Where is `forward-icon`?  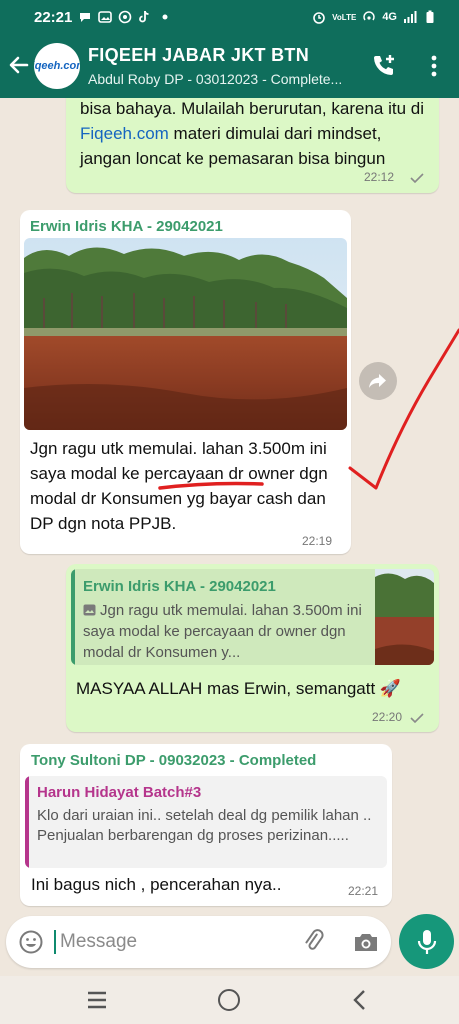 forward-icon is located at coordinates (377, 381).